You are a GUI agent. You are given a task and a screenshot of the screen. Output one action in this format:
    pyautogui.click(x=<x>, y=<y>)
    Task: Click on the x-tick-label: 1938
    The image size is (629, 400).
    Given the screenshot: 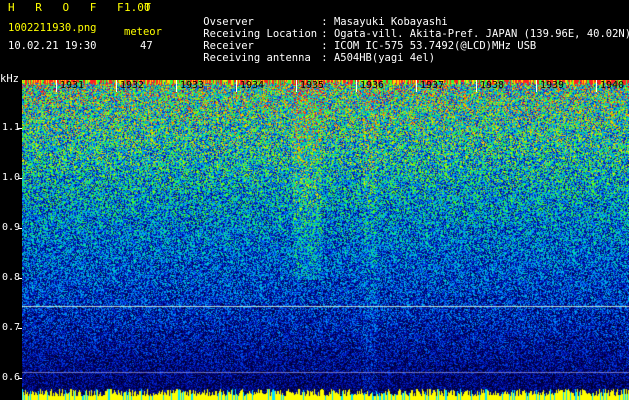 What is the action you would take?
    pyautogui.click(x=492, y=85)
    